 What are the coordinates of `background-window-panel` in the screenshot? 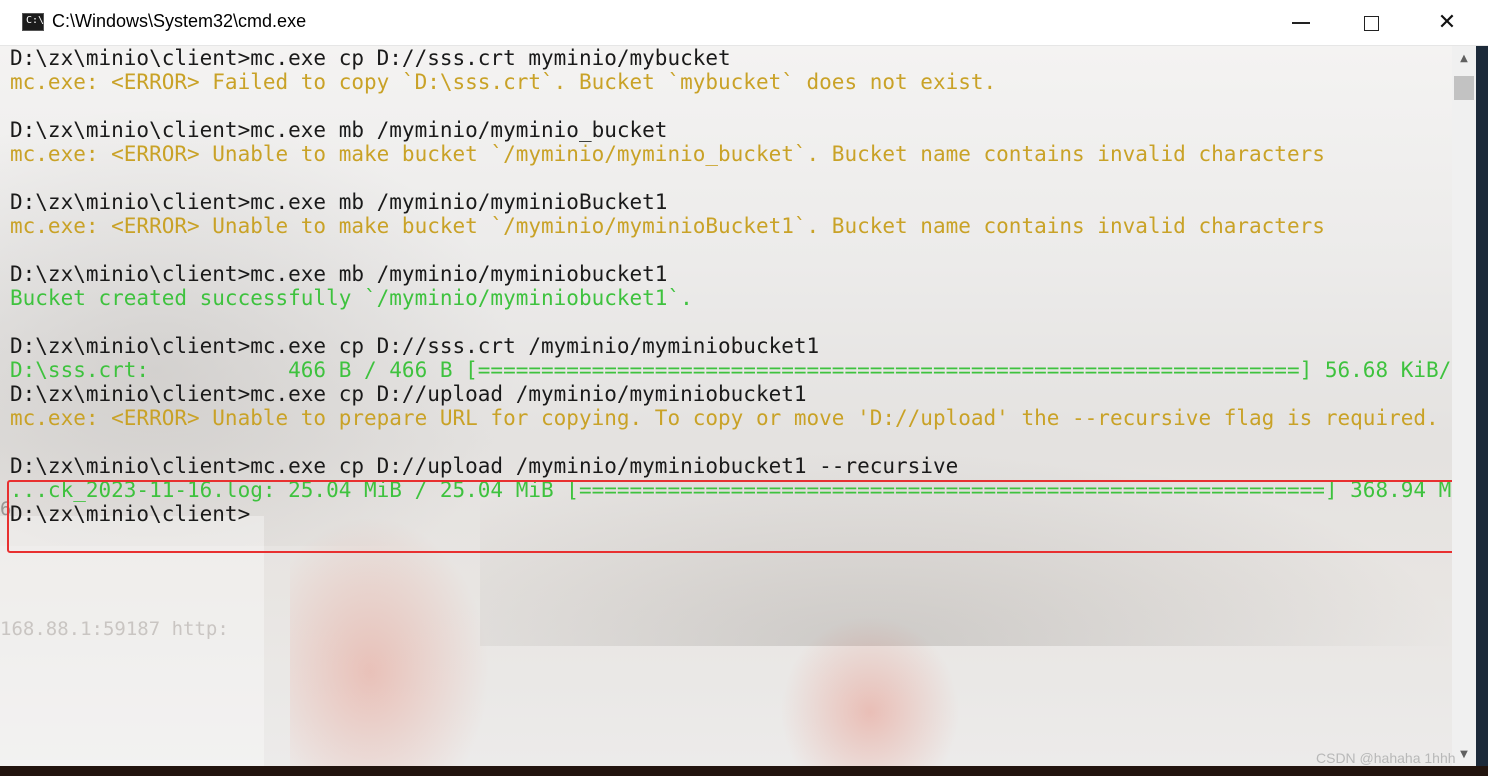 It's located at (132, 641).